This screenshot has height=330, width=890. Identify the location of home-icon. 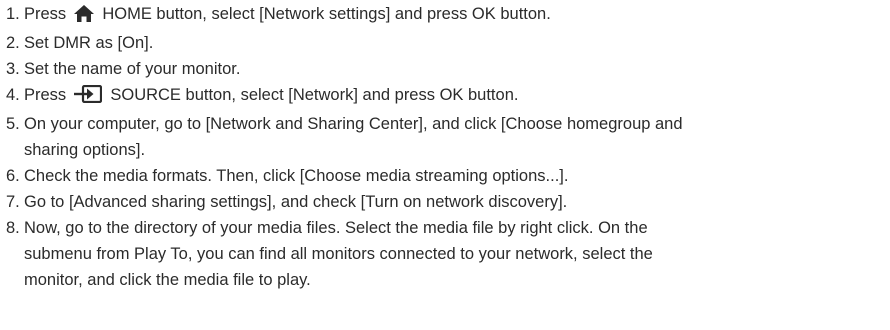
(83, 17).